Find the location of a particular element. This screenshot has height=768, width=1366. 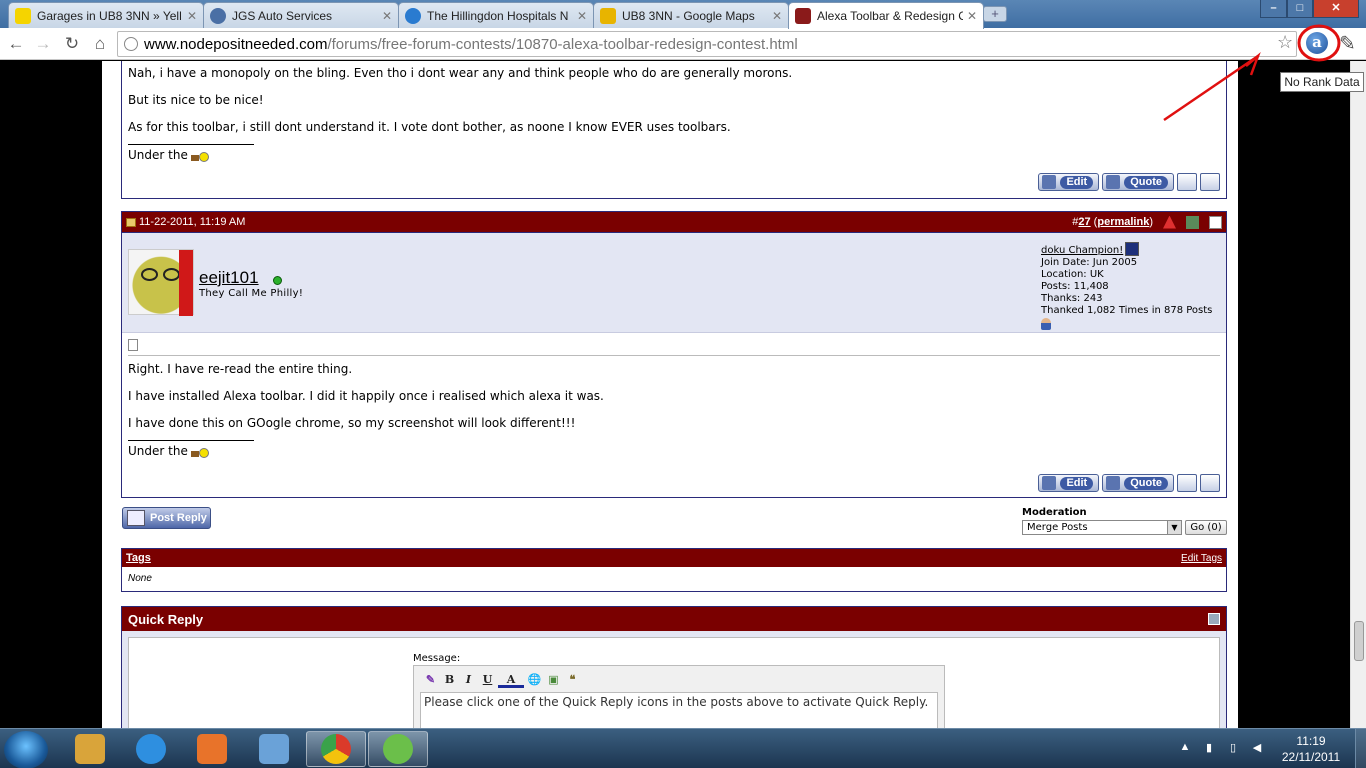

yell-favicon-icon is located at coordinates (23, 15).